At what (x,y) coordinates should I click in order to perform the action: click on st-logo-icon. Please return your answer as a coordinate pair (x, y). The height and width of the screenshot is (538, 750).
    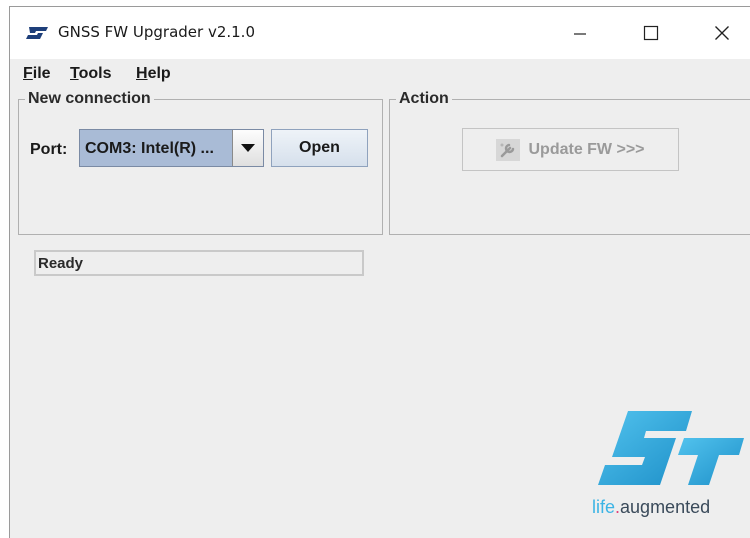
    Looking at the image, I should click on (37, 33).